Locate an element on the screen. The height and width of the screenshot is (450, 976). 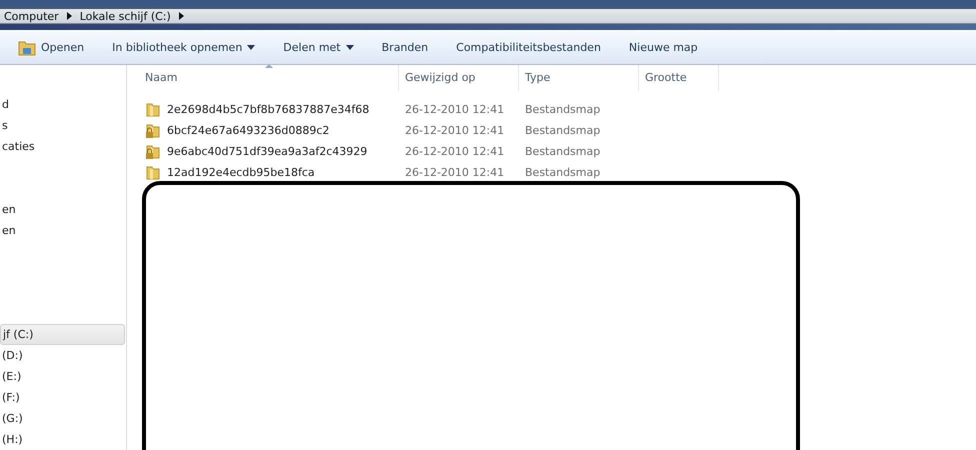
sidebar-item: (E:) is located at coordinates (62, 376).